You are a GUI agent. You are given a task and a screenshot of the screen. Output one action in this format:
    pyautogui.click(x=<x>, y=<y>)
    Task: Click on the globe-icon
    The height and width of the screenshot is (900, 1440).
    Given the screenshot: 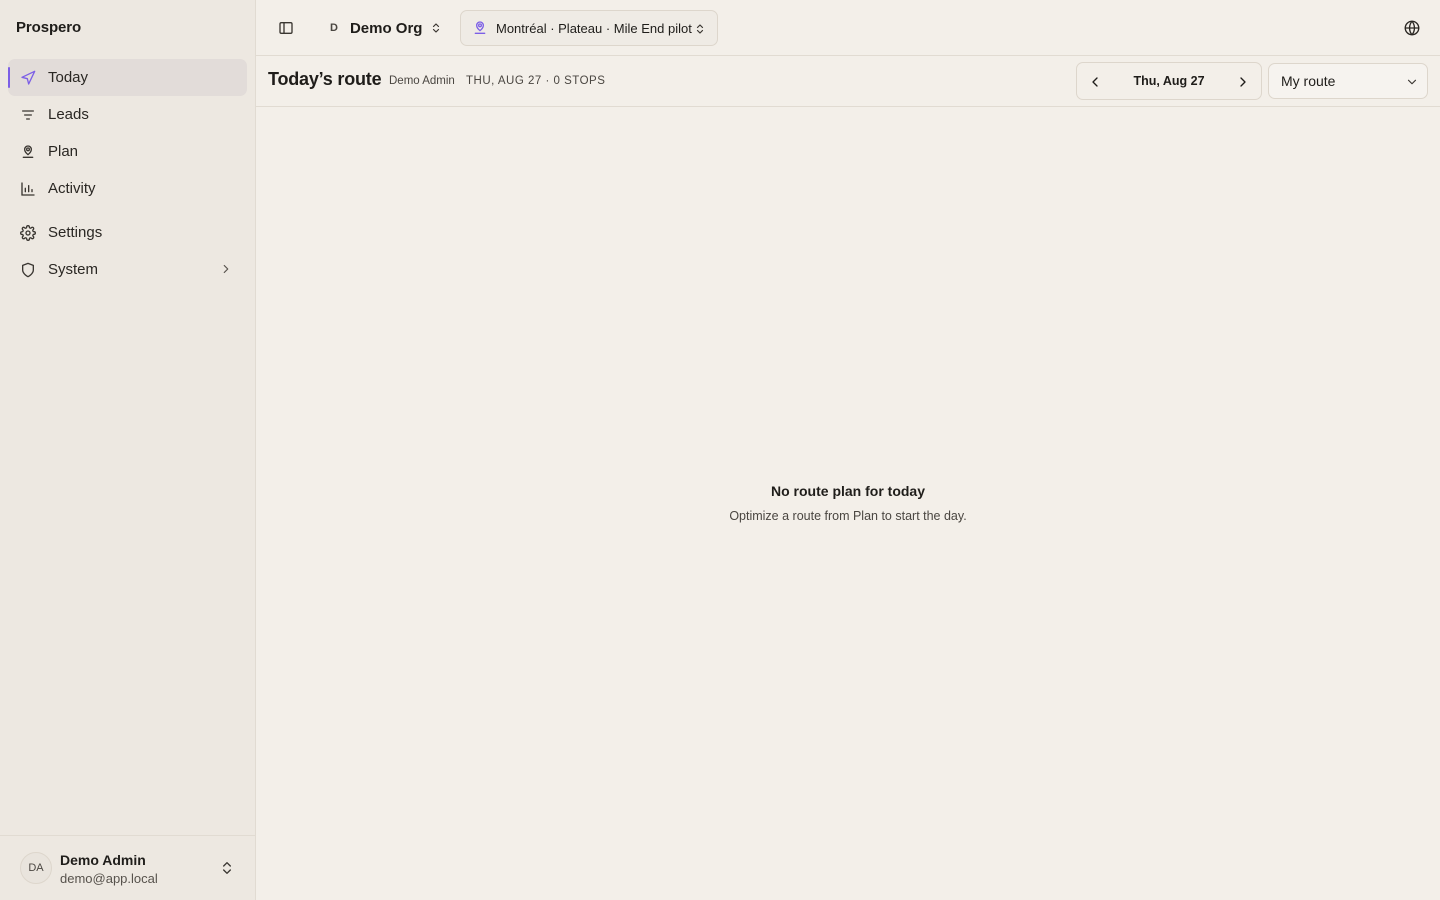 What is the action you would take?
    pyautogui.click(x=1412, y=28)
    